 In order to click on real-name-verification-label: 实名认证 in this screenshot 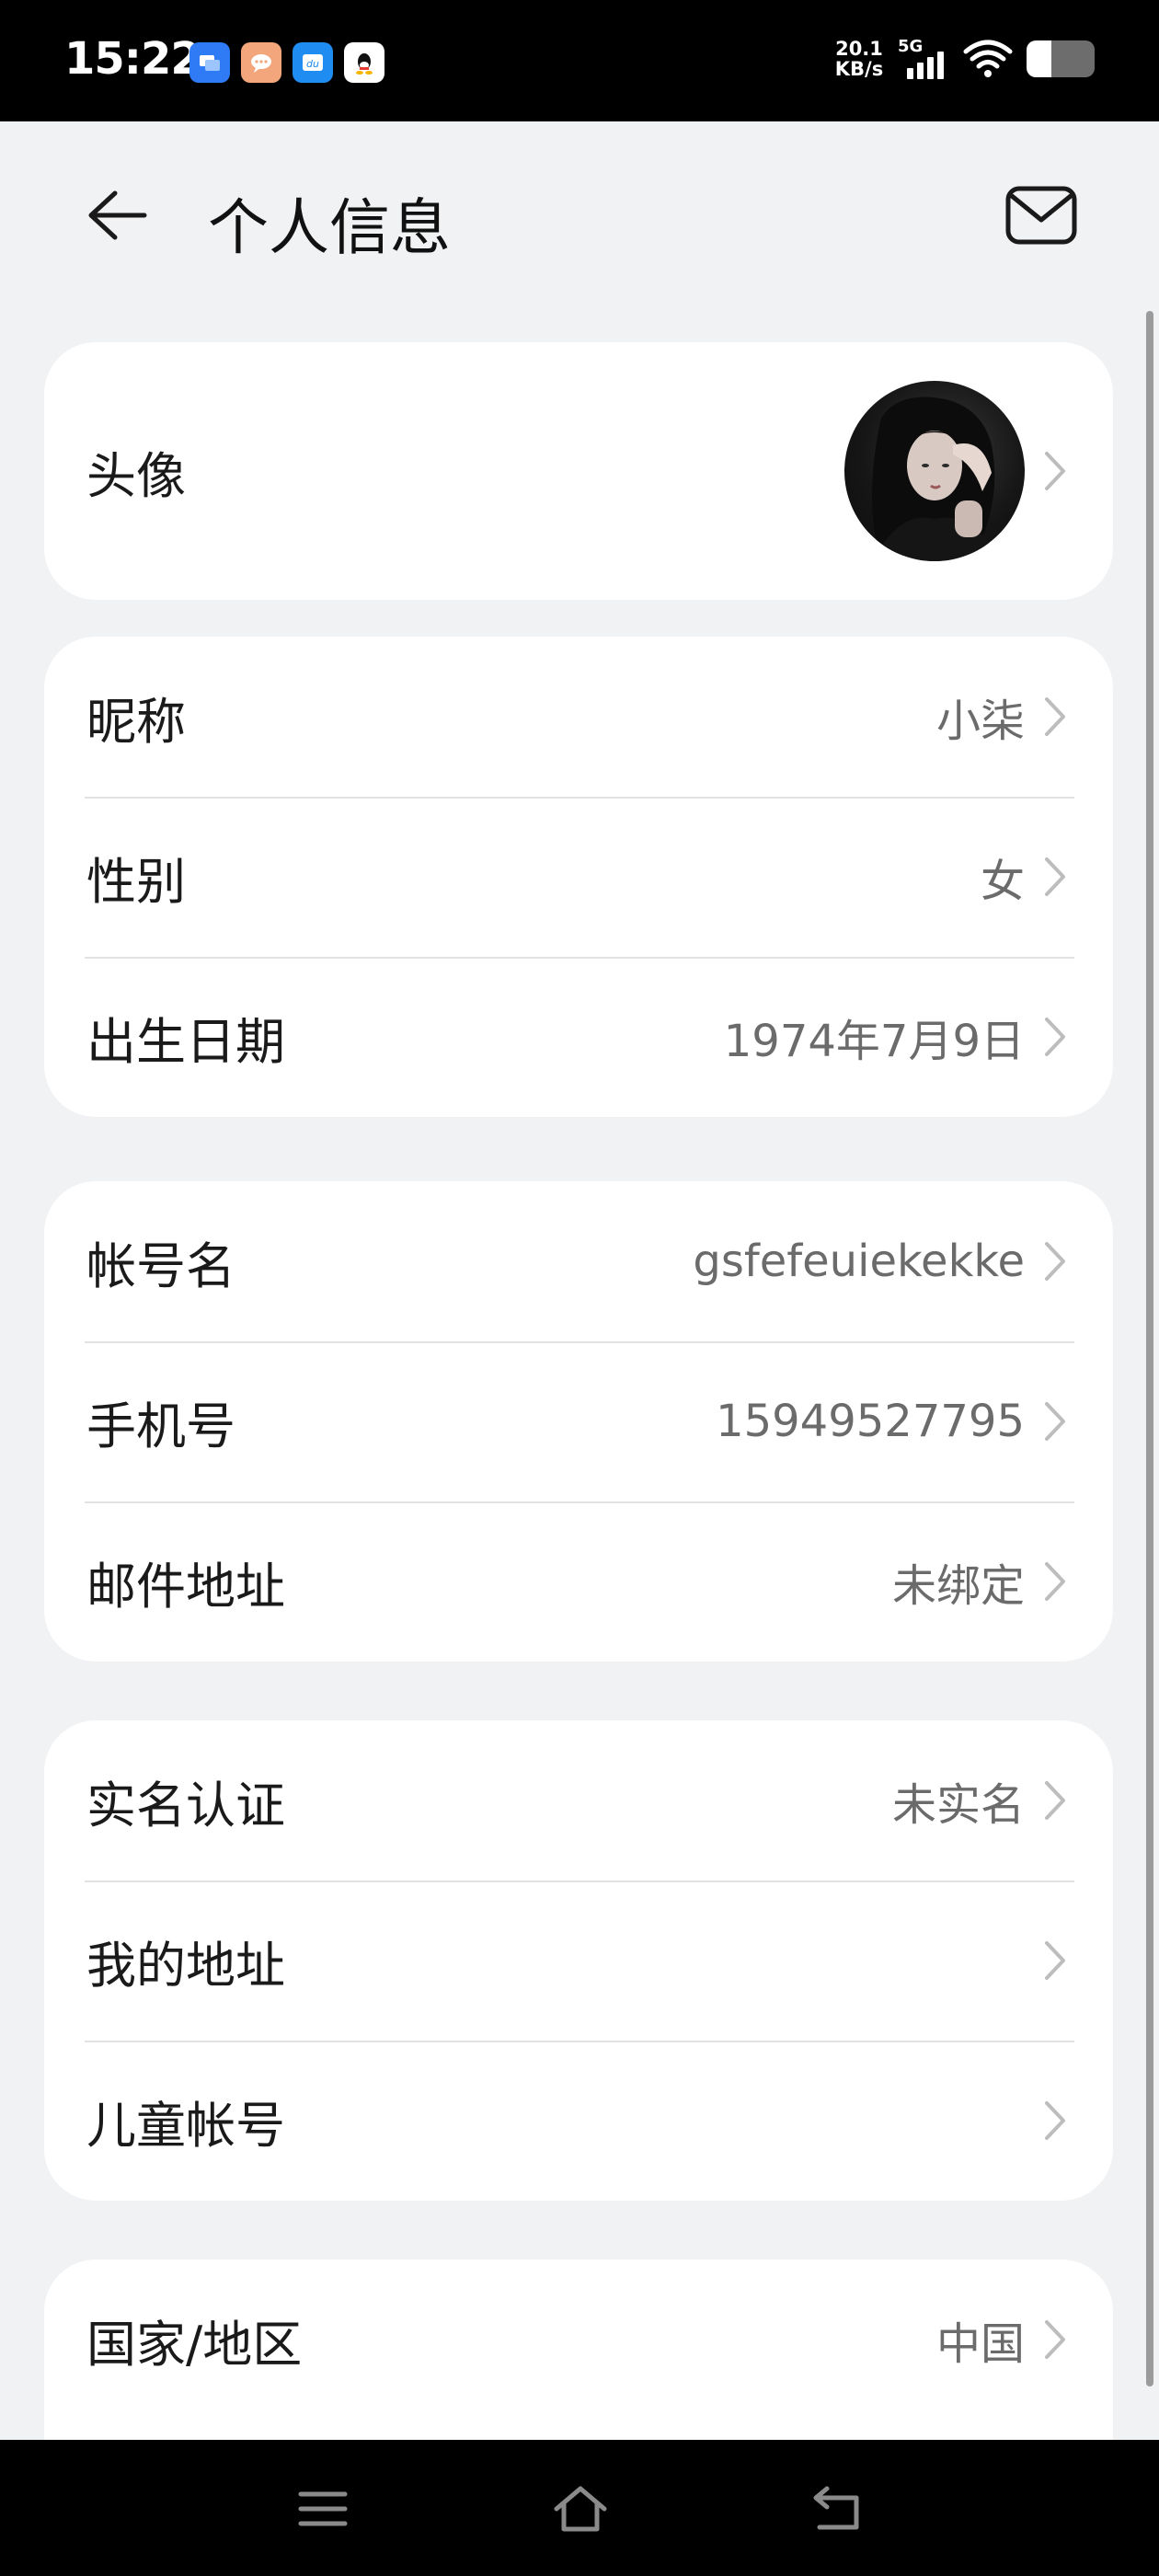, I will do `click(185, 1805)`.